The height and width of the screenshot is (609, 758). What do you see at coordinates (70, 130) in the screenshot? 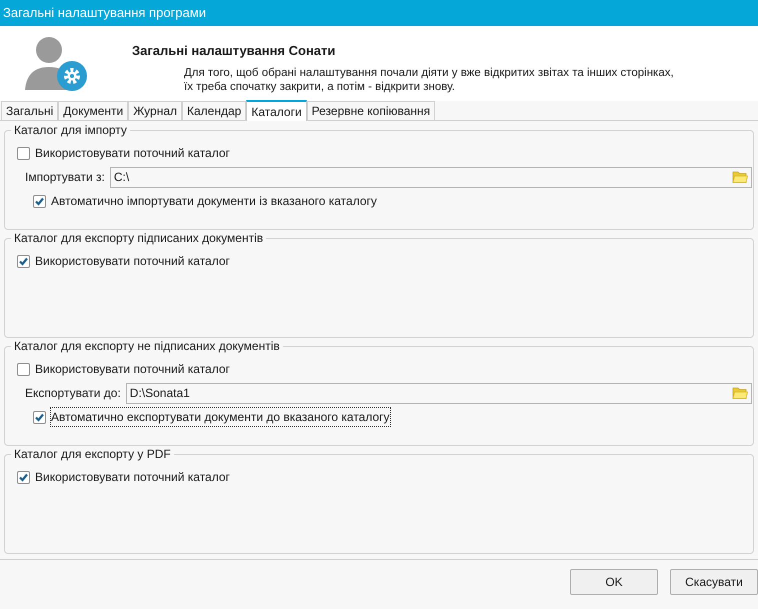
I see `group-title: Каталог для імпорту` at bounding box center [70, 130].